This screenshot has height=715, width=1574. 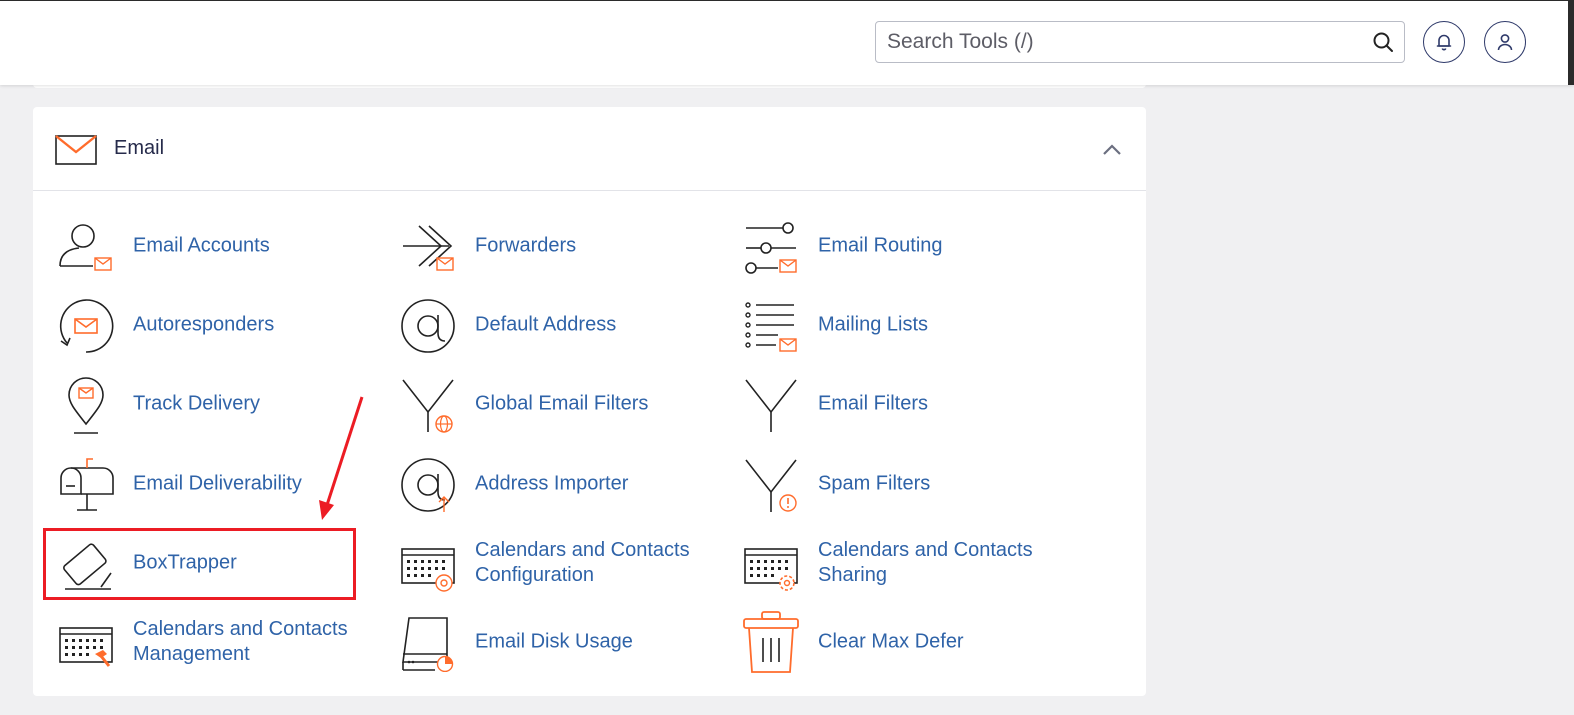 I want to click on tool-label: Spam Filters, so click(x=943, y=484).